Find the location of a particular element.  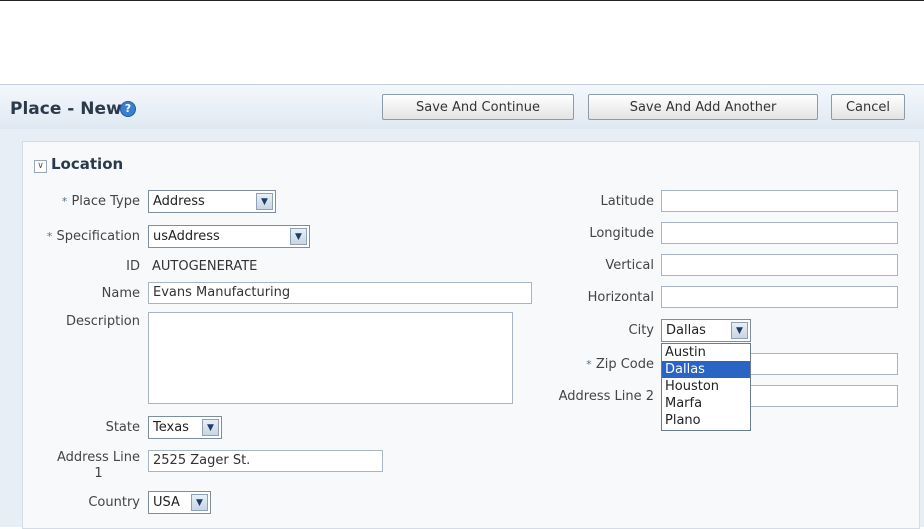

collapse-toggle-icon: ∨ is located at coordinates (40, 166).